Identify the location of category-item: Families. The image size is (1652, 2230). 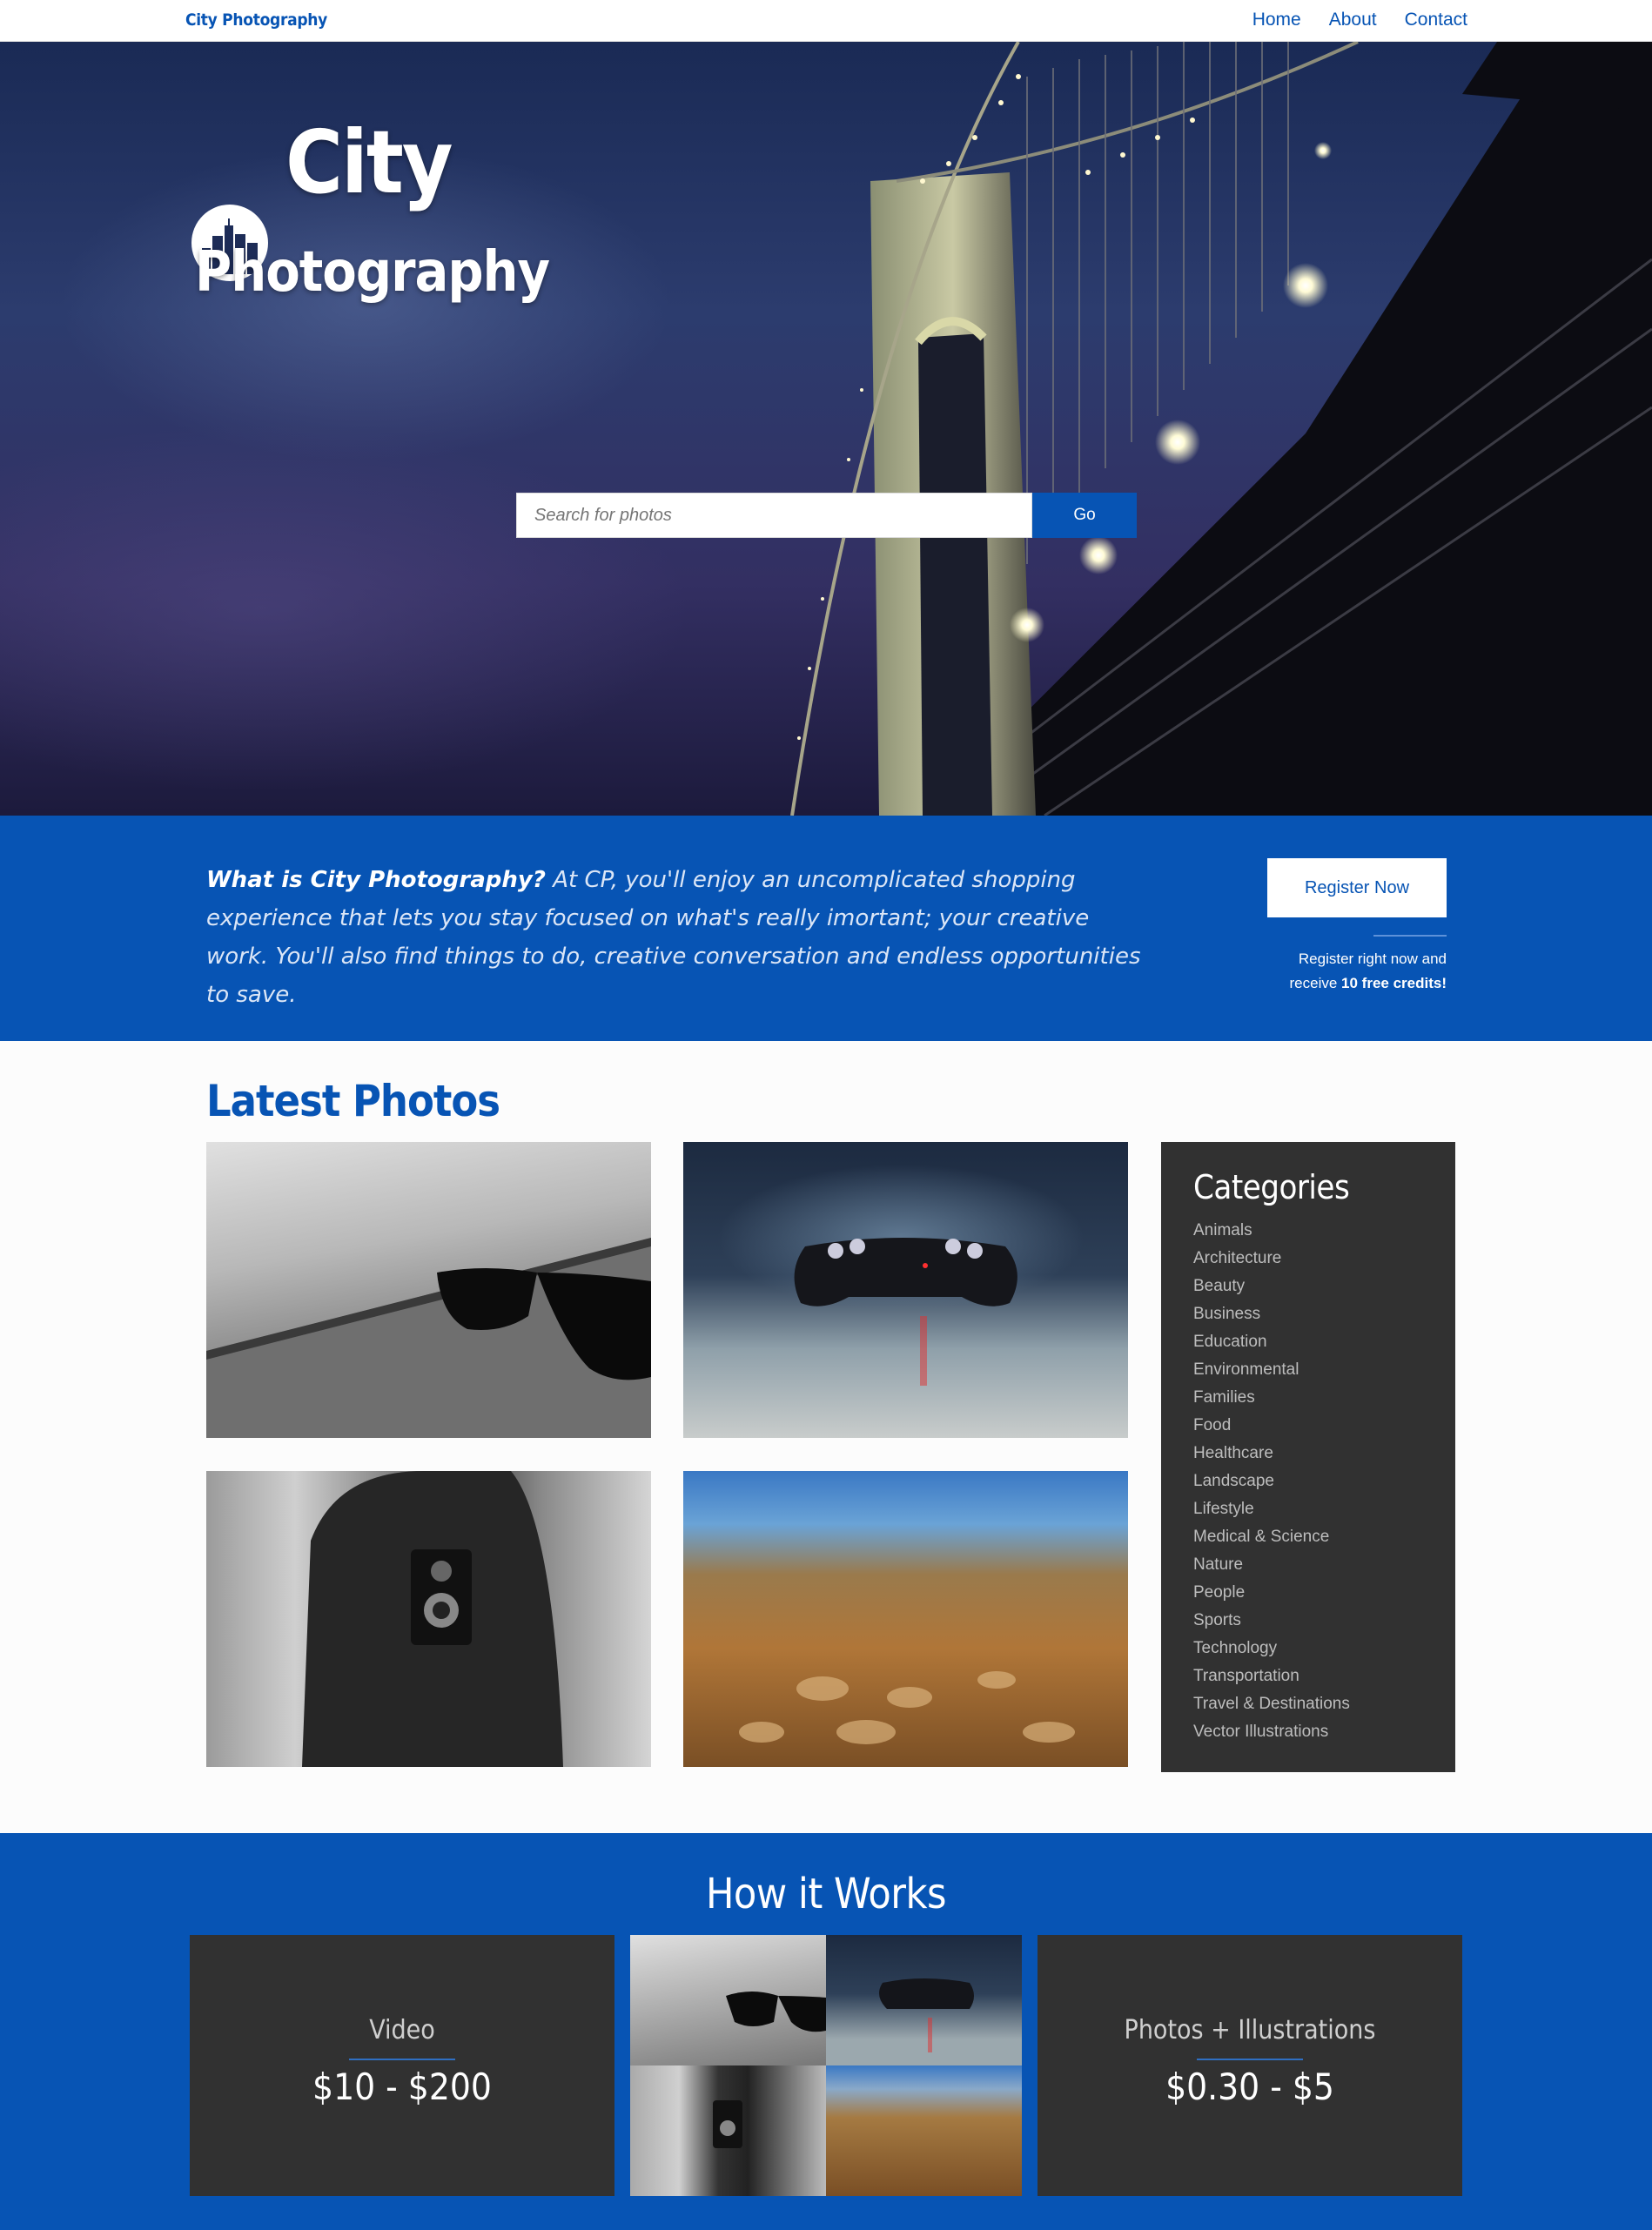
(1308, 1398).